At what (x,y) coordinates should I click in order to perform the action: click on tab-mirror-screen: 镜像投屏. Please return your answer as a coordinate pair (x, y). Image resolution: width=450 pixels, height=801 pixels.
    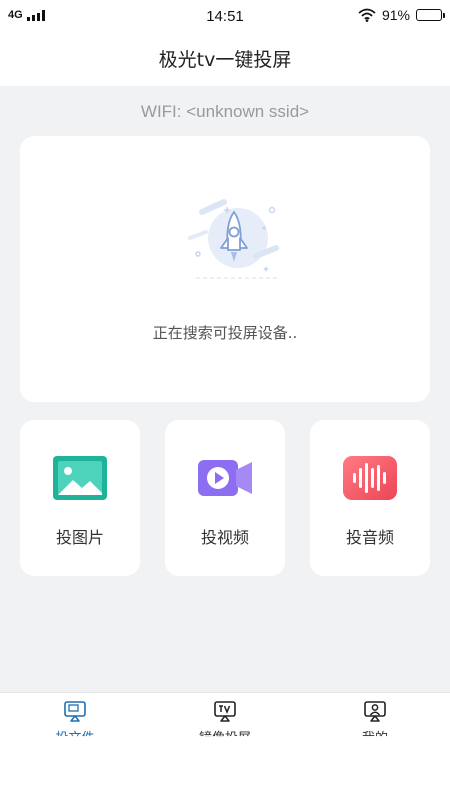
    Looking at the image, I should click on (225, 747).